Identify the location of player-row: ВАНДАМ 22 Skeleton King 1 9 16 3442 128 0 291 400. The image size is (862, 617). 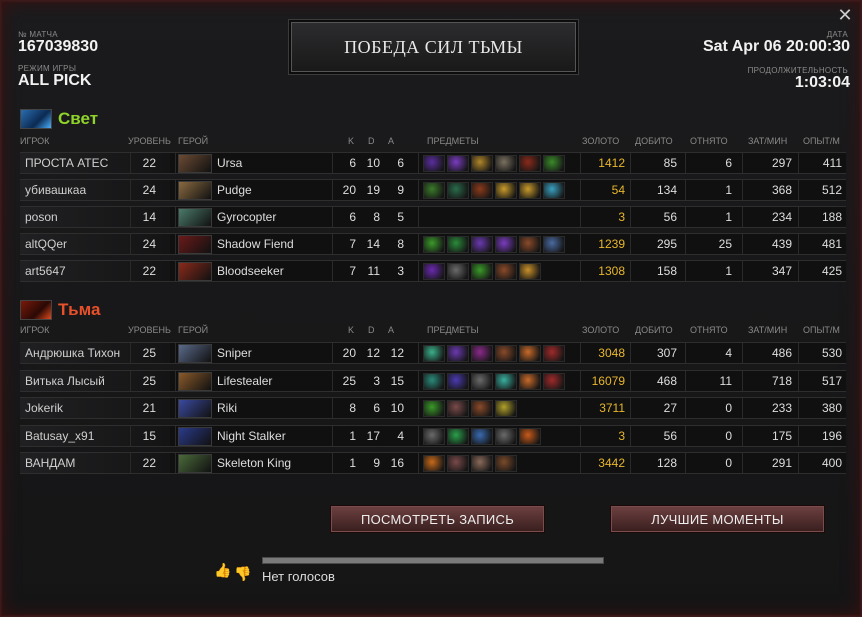
(433, 463).